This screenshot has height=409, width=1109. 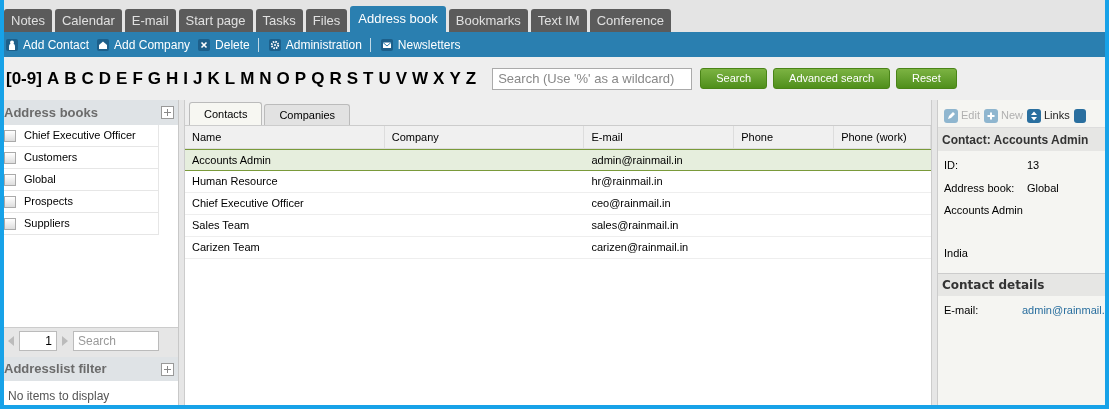 What do you see at coordinates (956, 253) in the screenshot?
I see `address-line: India` at bounding box center [956, 253].